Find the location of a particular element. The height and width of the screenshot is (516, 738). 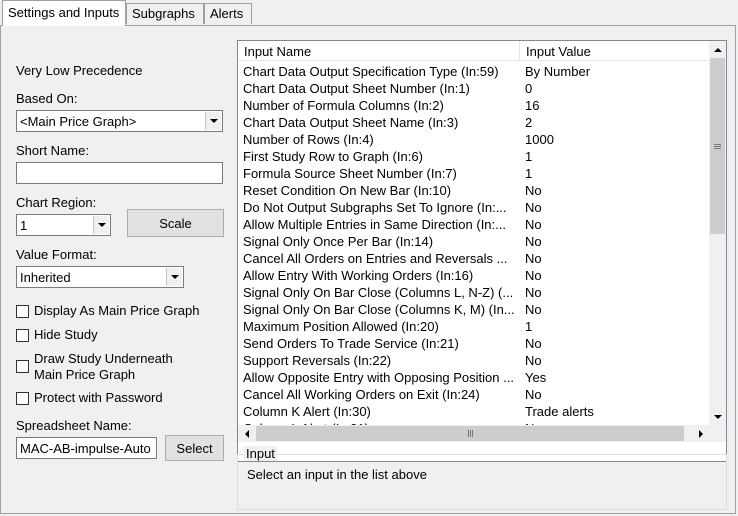

input-name-cell: Support Reversals (In:22) is located at coordinates (381, 360).